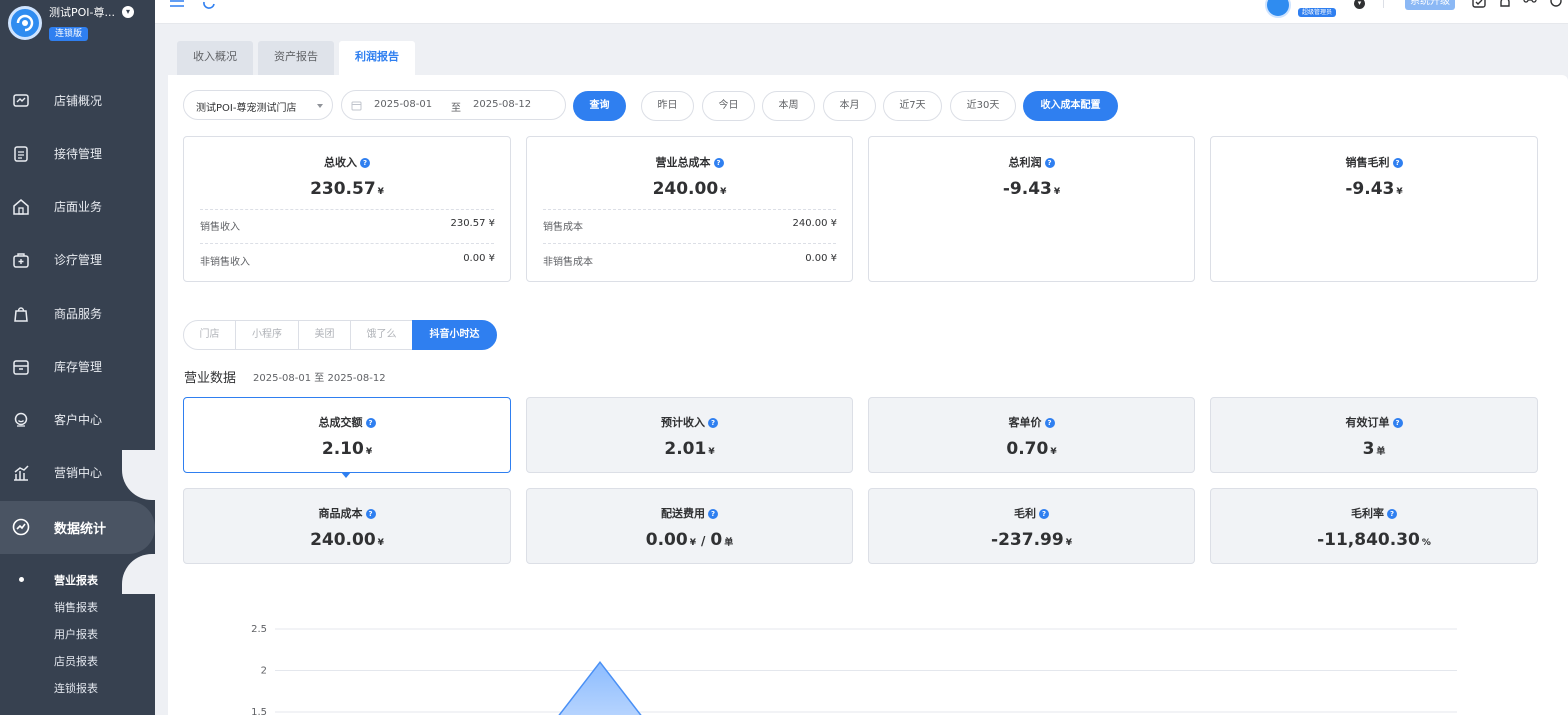  What do you see at coordinates (1070, 106) in the screenshot?
I see `cost-config-button: 收入成本配置` at bounding box center [1070, 106].